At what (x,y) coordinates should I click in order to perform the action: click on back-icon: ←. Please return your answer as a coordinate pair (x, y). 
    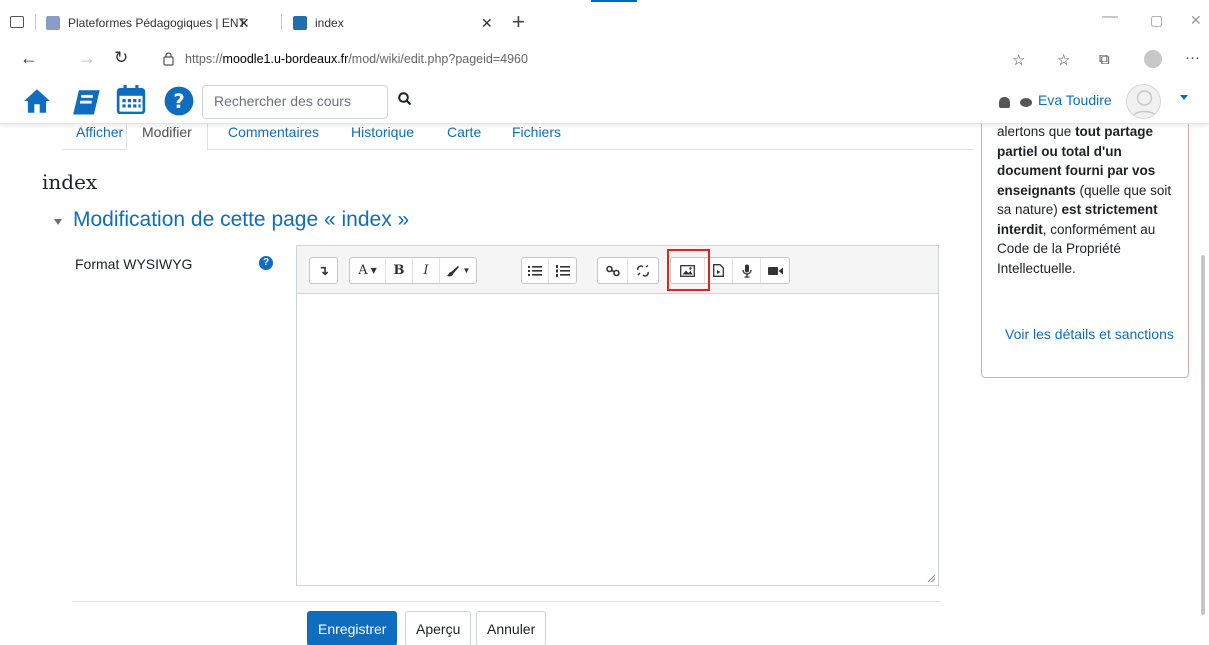
    Looking at the image, I should click on (29, 58).